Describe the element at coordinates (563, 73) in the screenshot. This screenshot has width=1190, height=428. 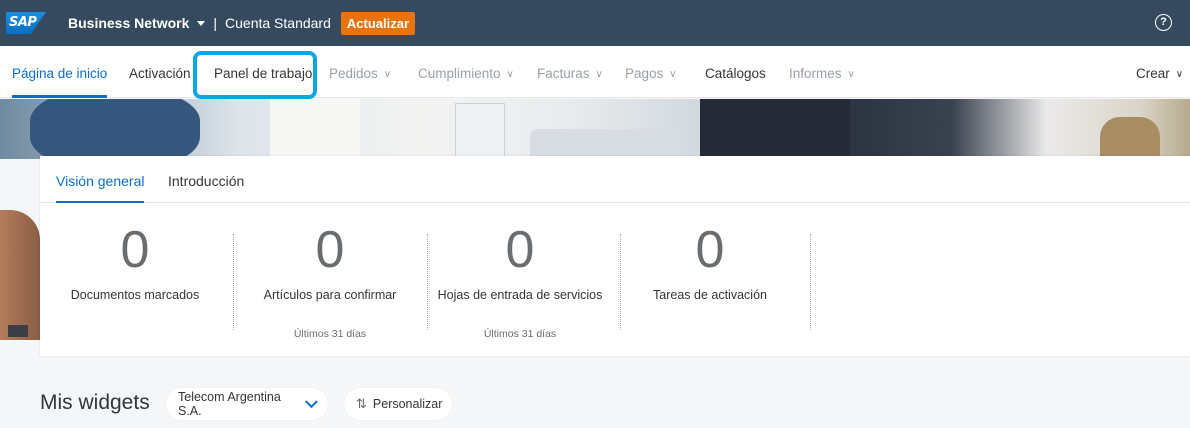
I see `nav-invoices-label: Facturas` at that location.